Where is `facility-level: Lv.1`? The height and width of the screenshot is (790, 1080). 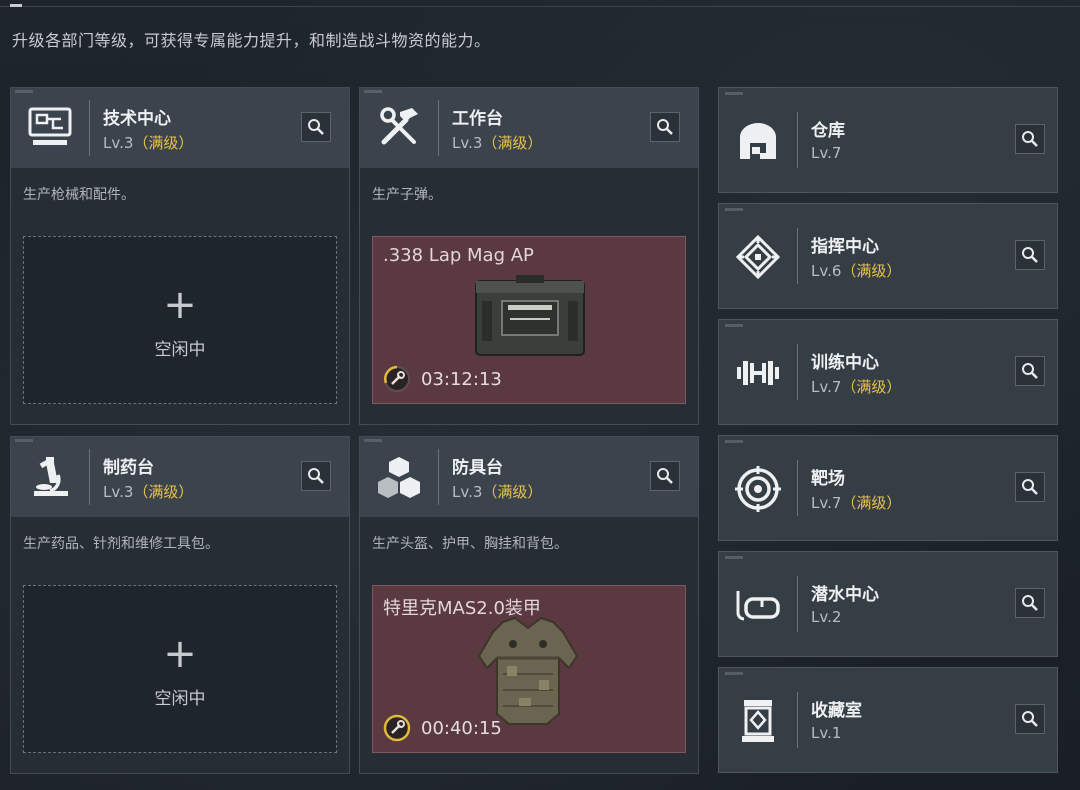
facility-level: Lv.1 is located at coordinates (826, 733).